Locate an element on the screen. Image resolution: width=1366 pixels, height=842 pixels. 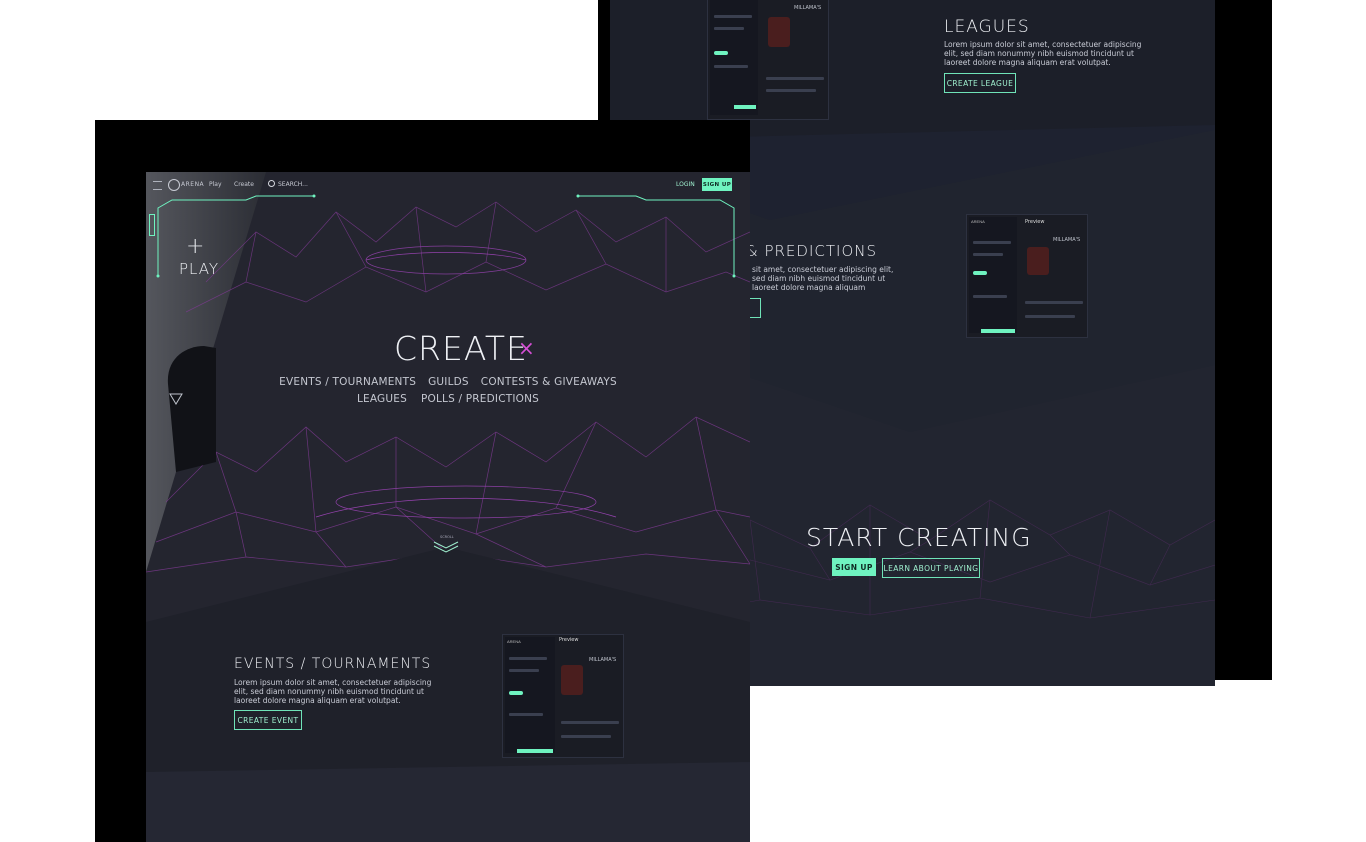
hero-link-guilds: GUILDS is located at coordinates (448, 382).